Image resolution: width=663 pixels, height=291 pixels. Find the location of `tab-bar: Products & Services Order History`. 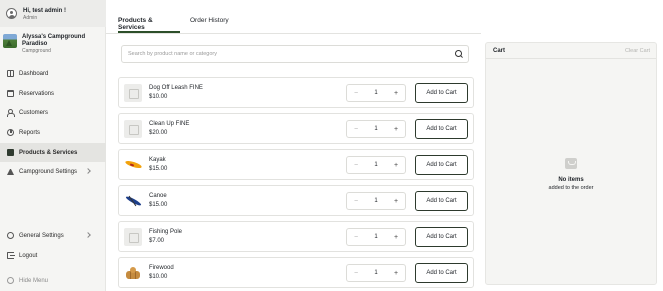

tab-bar: Products & Services Order History is located at coordinates (185, 22).